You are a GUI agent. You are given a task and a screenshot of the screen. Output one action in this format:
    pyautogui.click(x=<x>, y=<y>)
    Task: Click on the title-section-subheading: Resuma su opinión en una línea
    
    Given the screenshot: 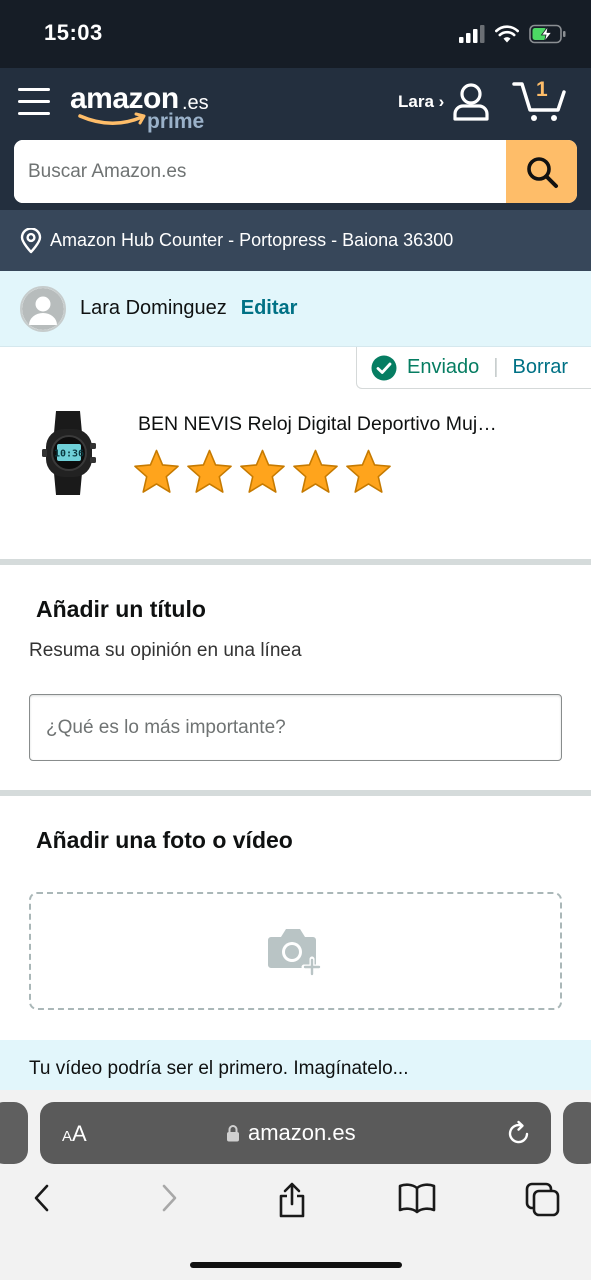 What is the action you would take?
    pyautogui.click(x=165, y=650)
    